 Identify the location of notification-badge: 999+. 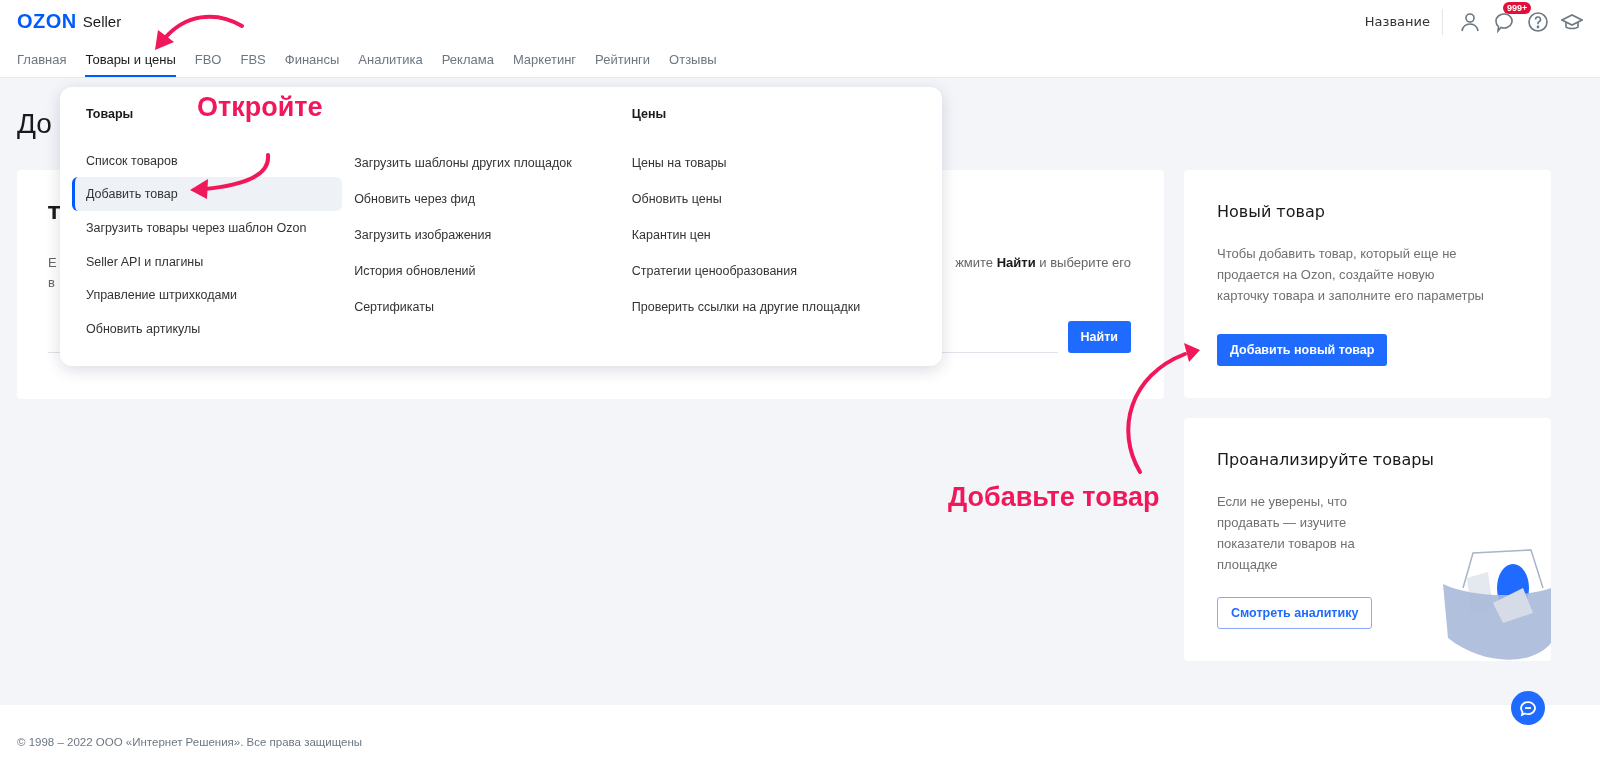
(1517, 7).